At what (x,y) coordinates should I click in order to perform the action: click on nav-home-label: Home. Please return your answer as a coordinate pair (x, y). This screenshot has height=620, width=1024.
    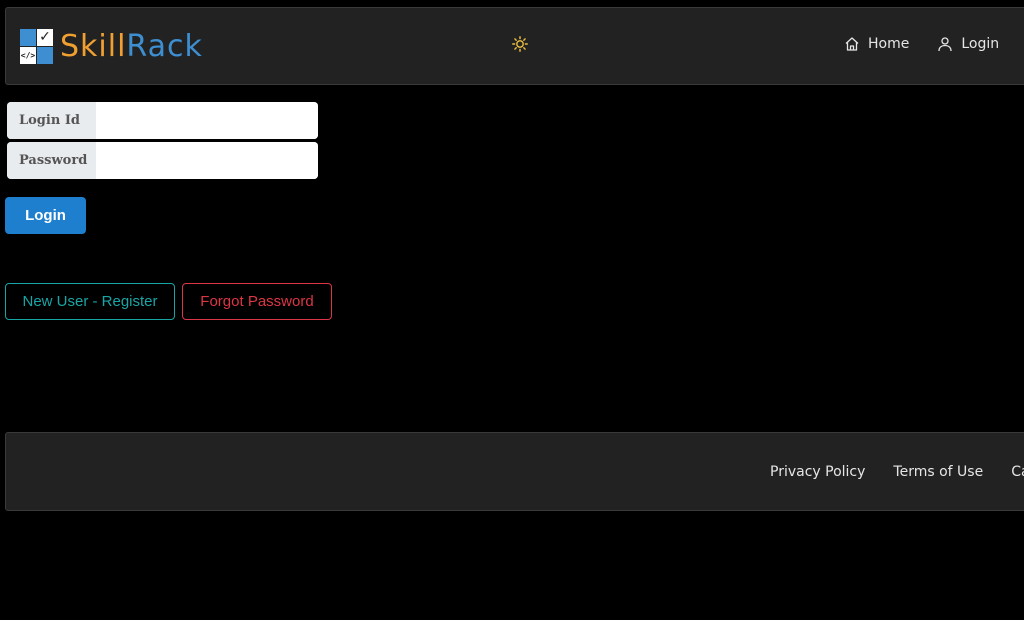
    Looking at the image, I should click on (889, 44).